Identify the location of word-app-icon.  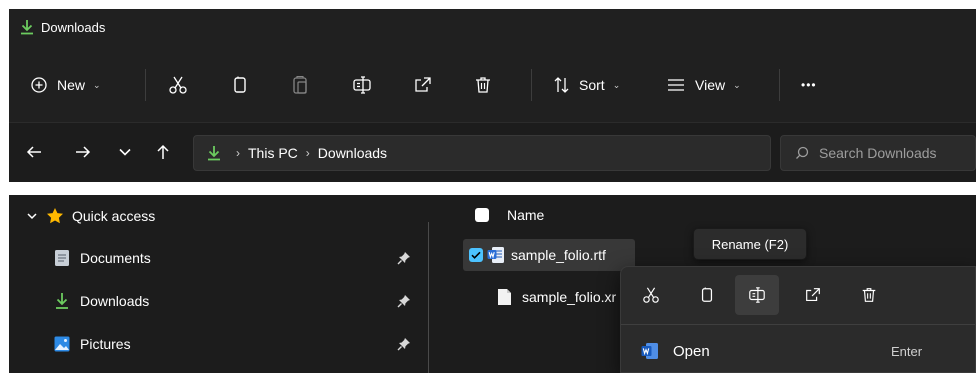
(650, 351).